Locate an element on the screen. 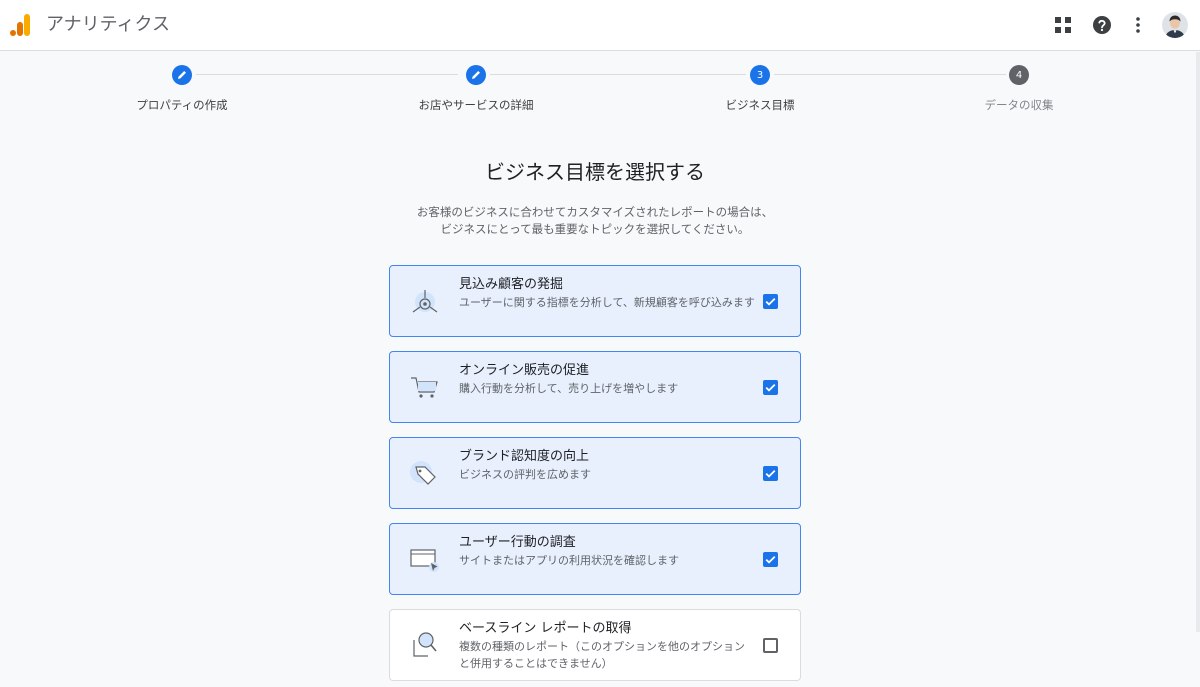  goal-subtitle: ビジネスの評判を広めます is located at coordinates (525, 474).